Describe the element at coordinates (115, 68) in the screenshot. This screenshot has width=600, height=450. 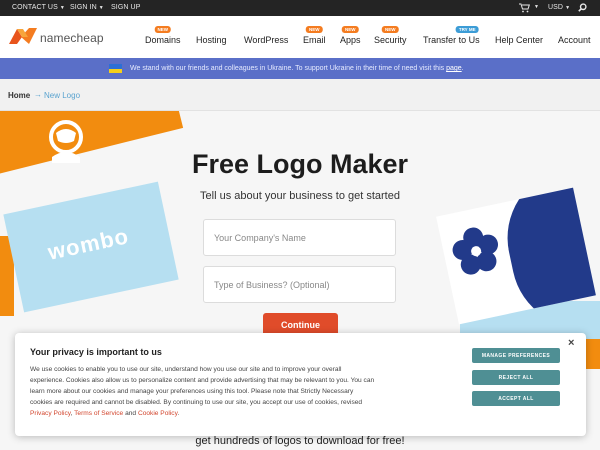
I see `ukraine-flag-icon` at that location.